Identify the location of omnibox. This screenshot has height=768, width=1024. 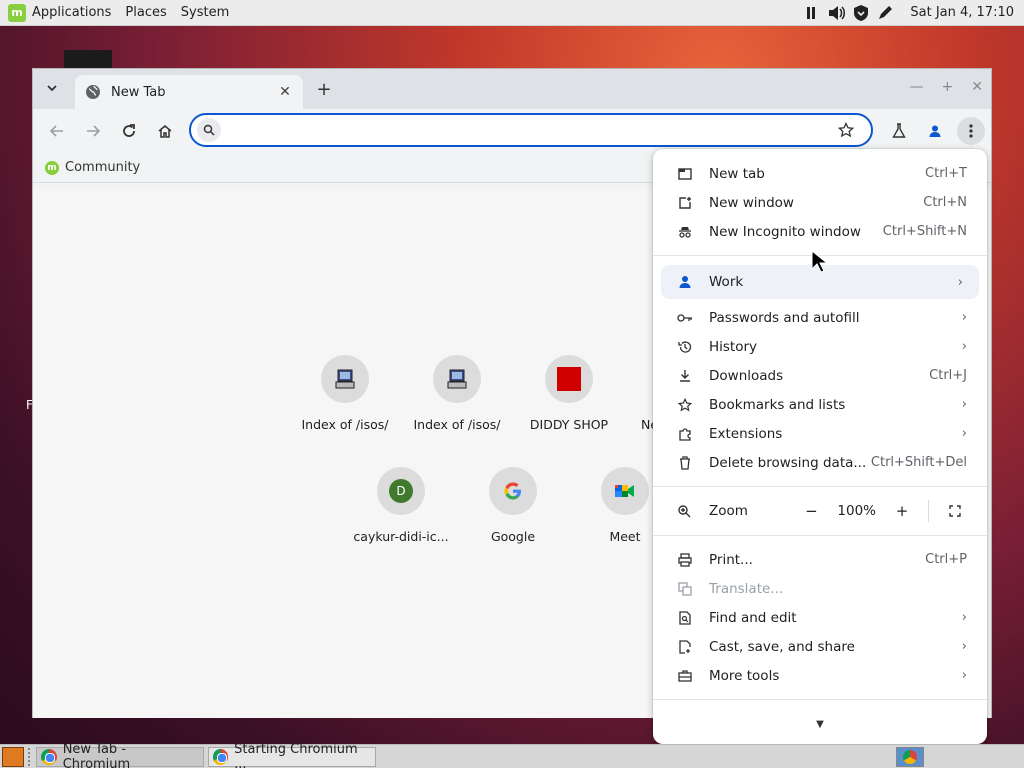
(531, 130).